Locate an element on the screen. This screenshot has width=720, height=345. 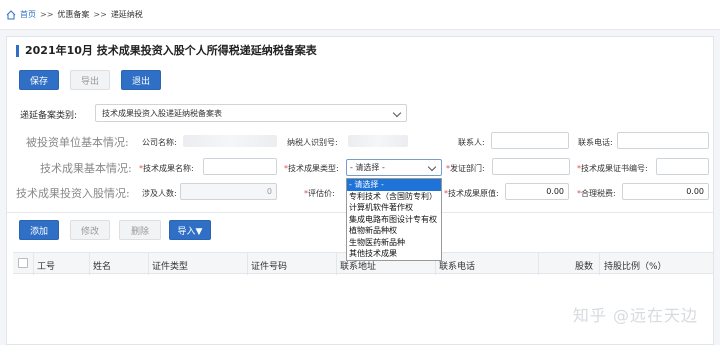
save-button: 保存 is located at coordinates (39, 80).